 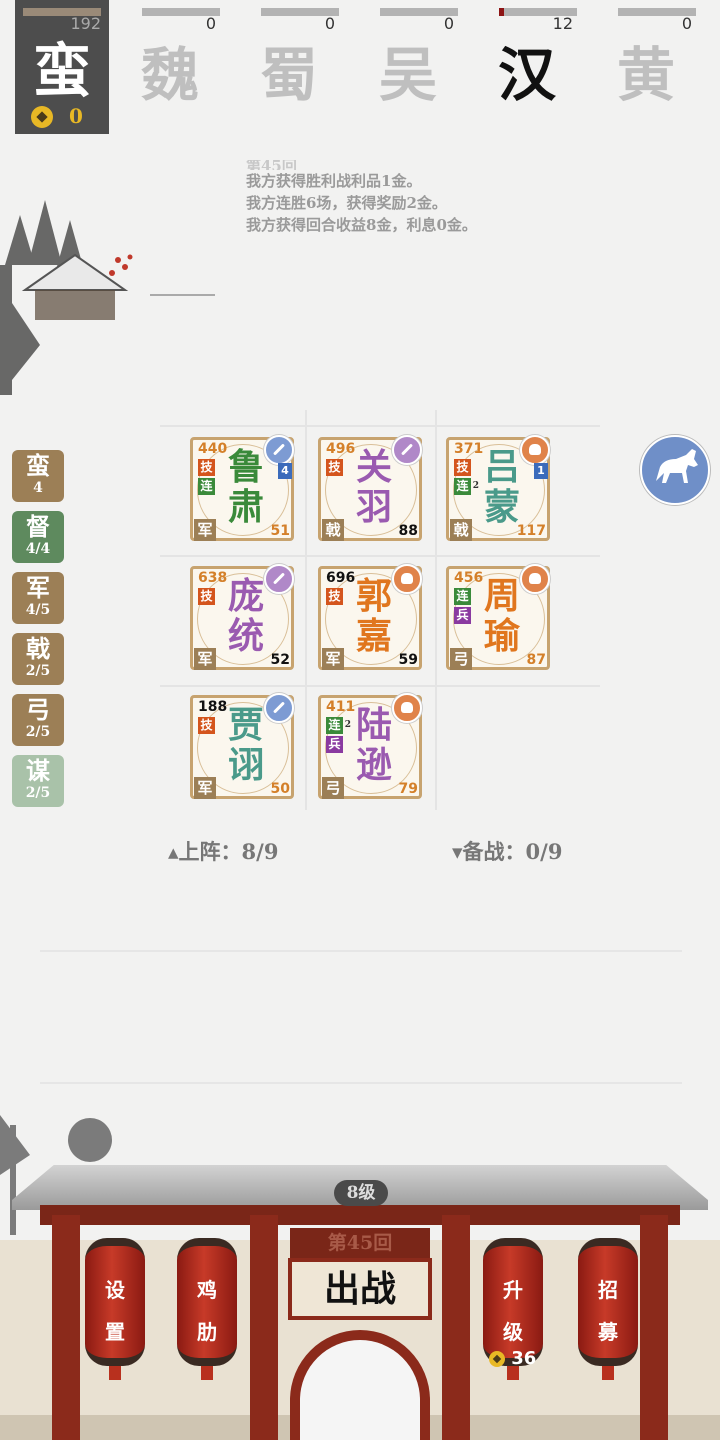 I want to click on hero-name: 关 羽, so click(x=374, y=487).